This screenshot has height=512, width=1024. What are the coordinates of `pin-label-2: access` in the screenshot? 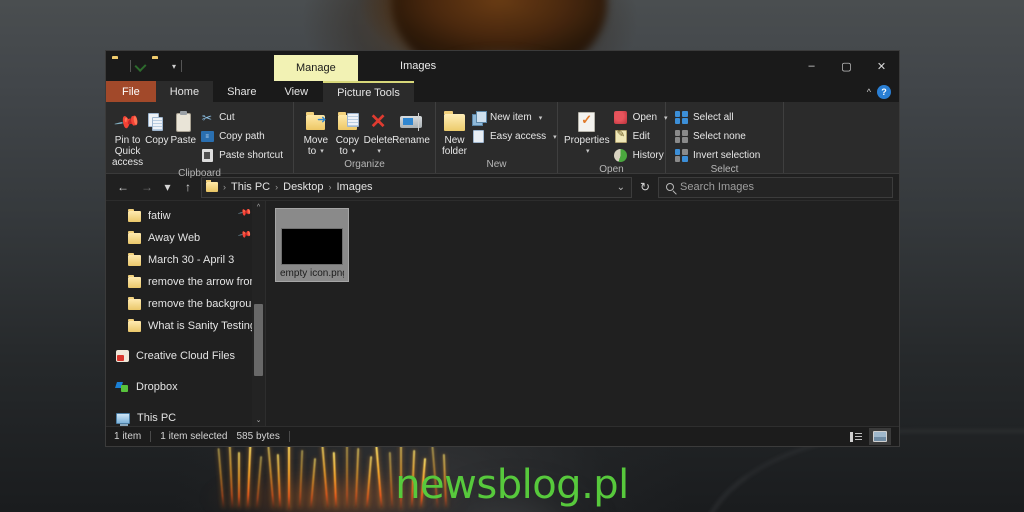 It's located at (128, 162).